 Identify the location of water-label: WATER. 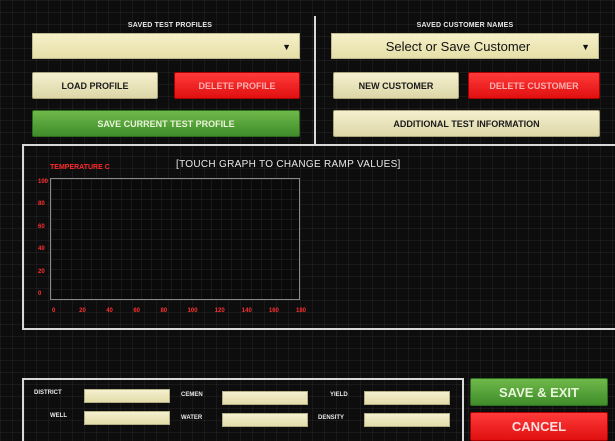
(192, 418).